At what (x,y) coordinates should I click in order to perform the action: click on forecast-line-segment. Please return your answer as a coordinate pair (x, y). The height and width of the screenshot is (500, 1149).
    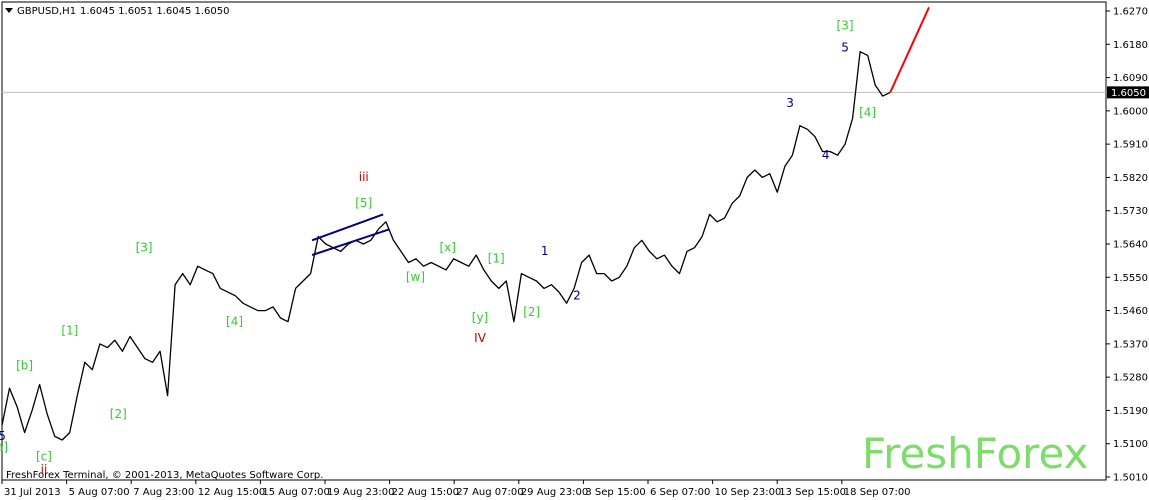
    Looking at the image, I should click on (909, 49).